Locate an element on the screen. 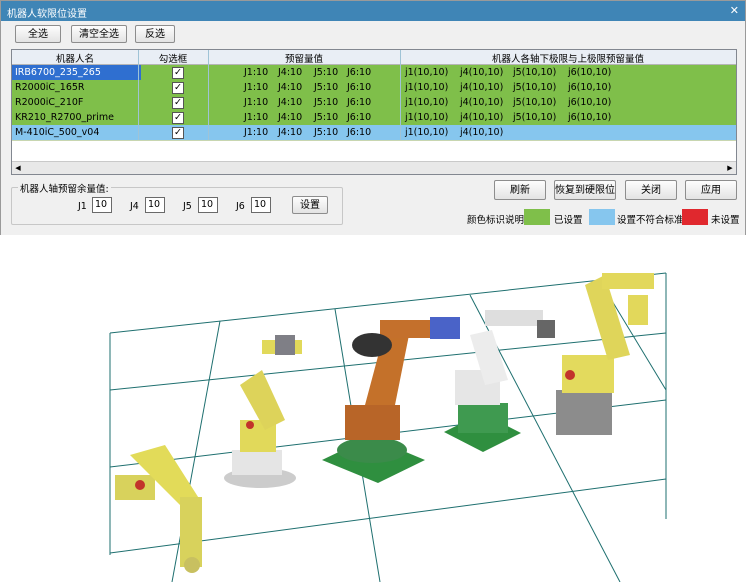  robot-name-cell: M-410iC_500_v04 is located at coordinates (57, 132).